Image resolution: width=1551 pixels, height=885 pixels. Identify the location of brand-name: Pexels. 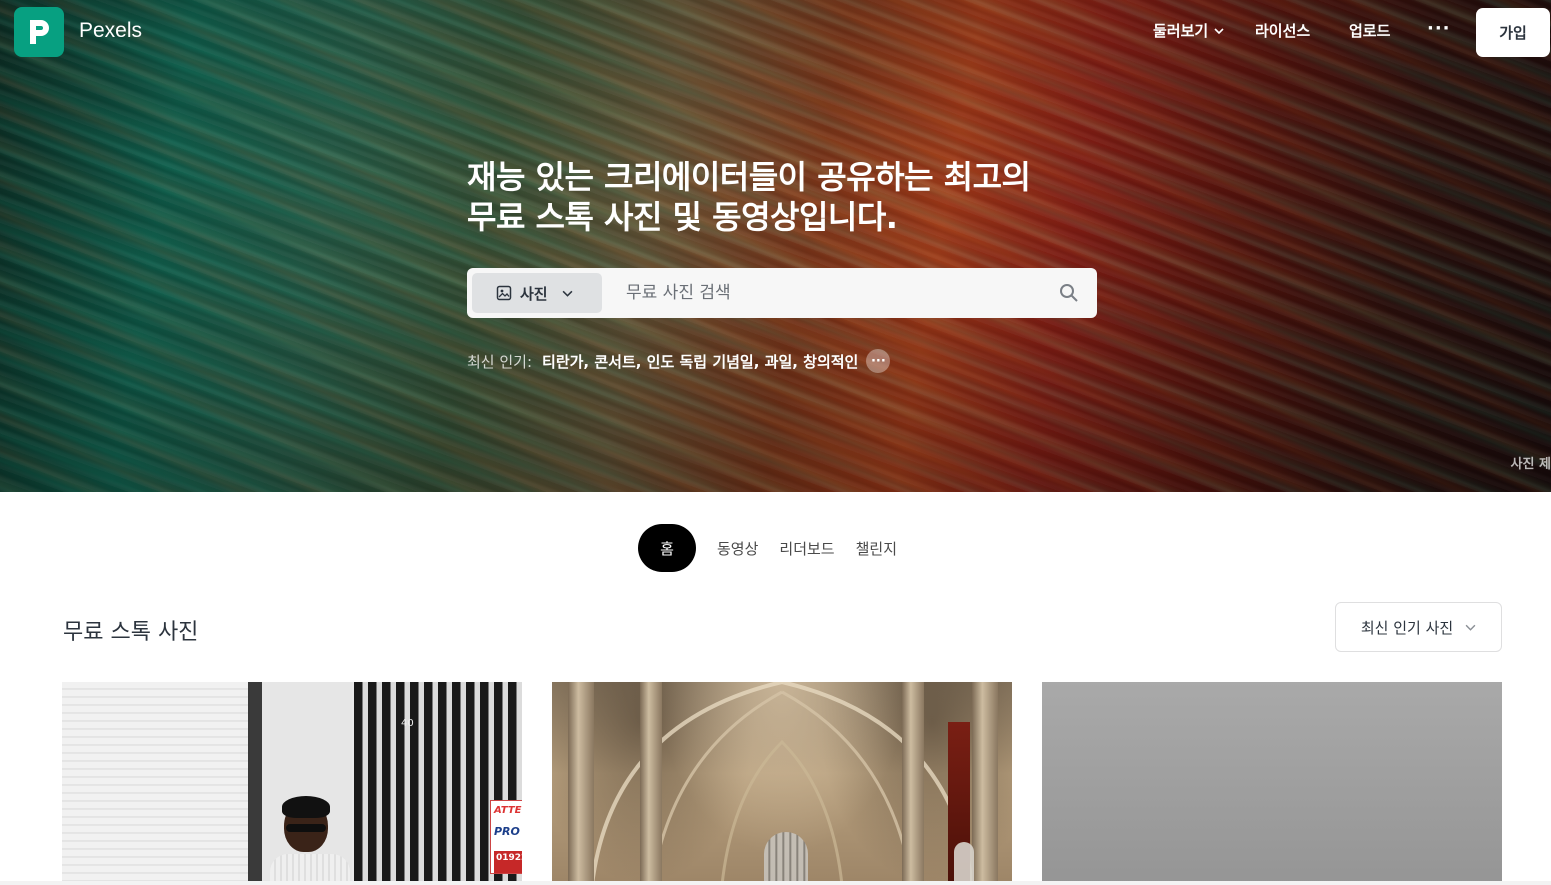
(110, 31).